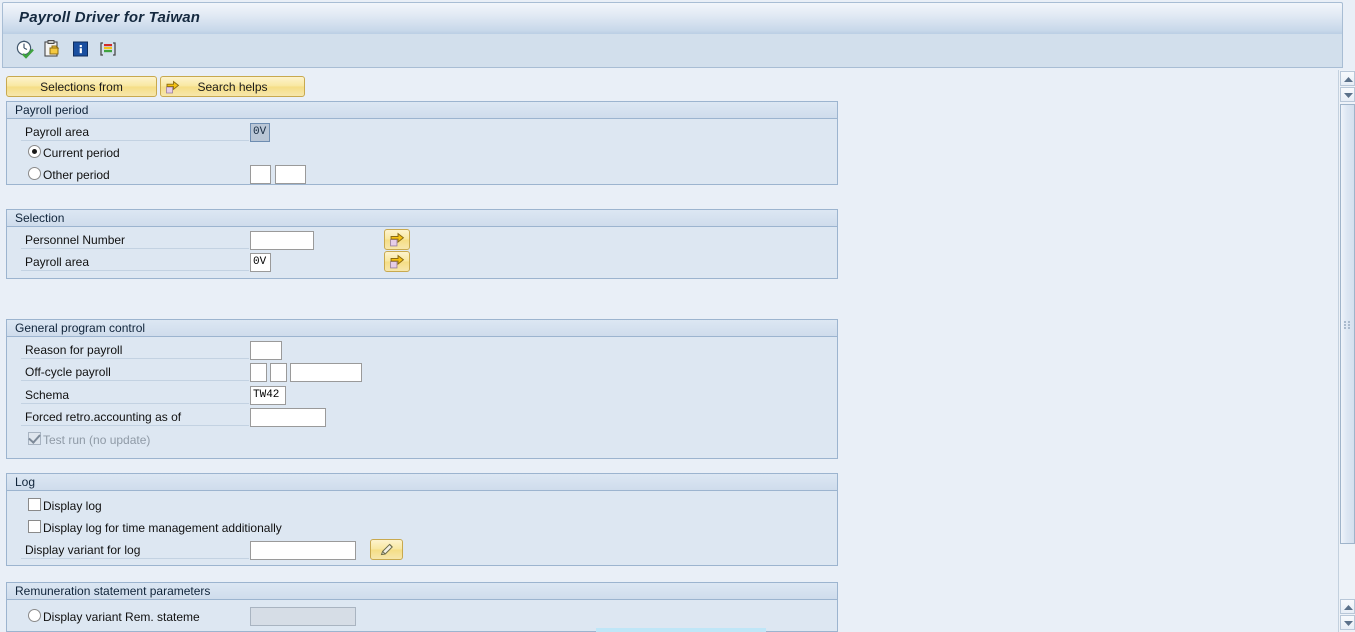 The width and height of the screenshot is (1355, 632). I want to click on save-variant-icon, so click(53, 49).